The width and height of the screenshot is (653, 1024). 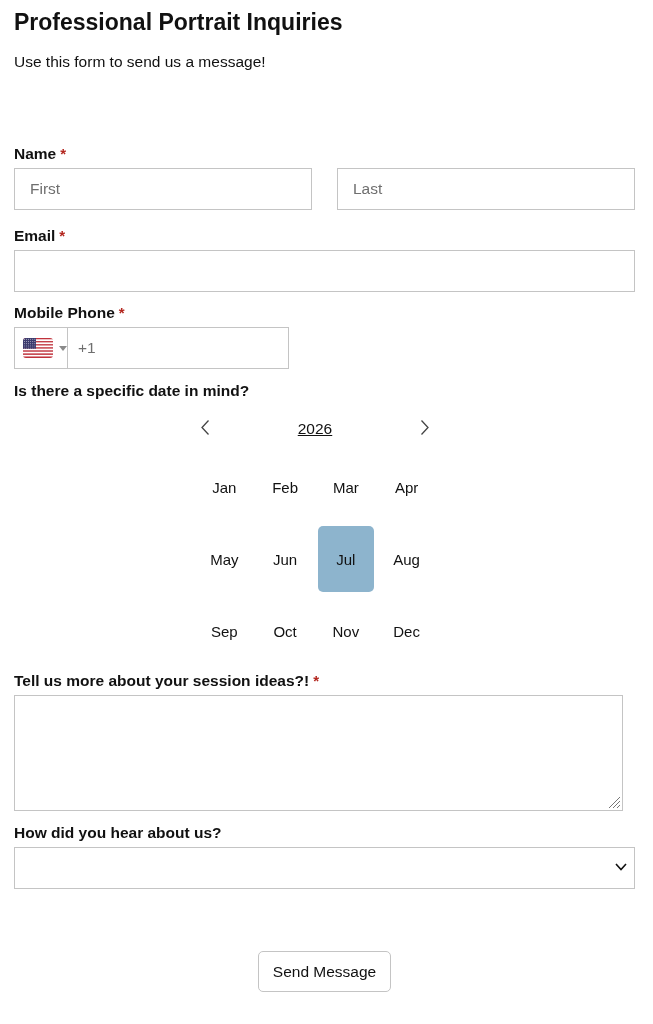 What do you see at coordinates (163, 189) in the screenshot?
I see `first-name-input: First` at bounding box center [163, 189].